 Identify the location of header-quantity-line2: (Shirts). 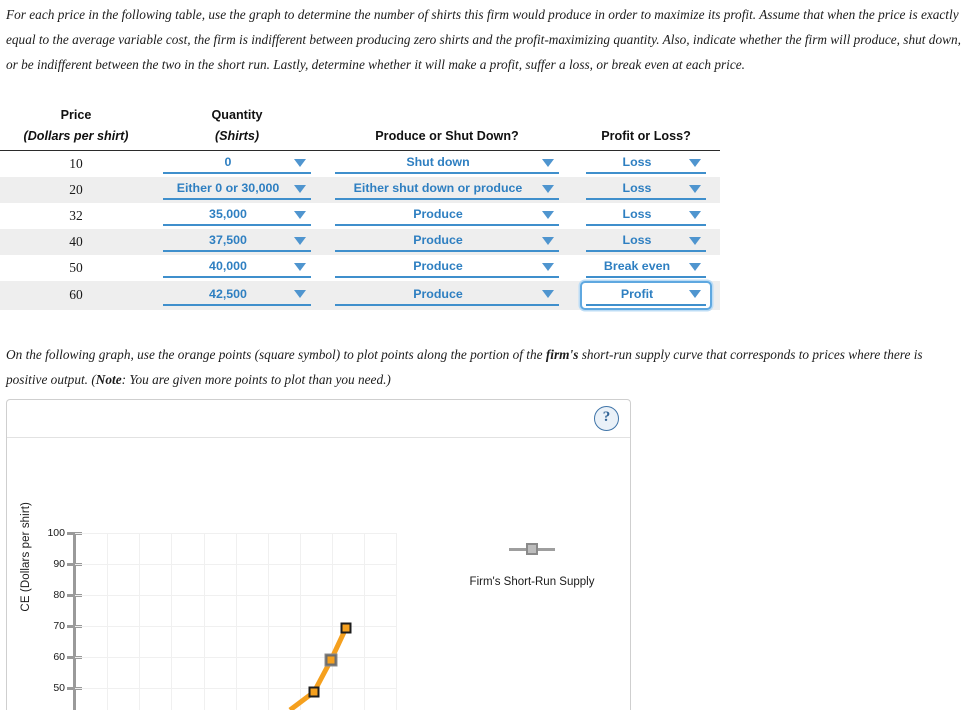
(237, 136).